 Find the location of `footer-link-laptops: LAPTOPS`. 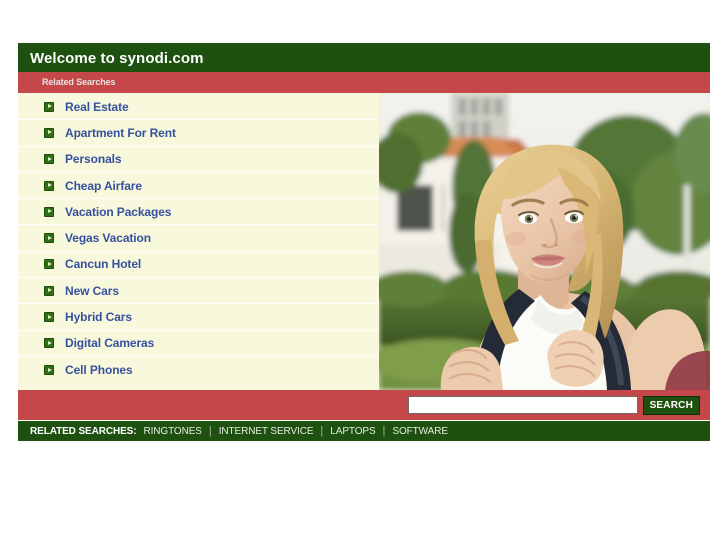

footer-link-laptops: LAPTOPS is located at coordinates (352, 431).